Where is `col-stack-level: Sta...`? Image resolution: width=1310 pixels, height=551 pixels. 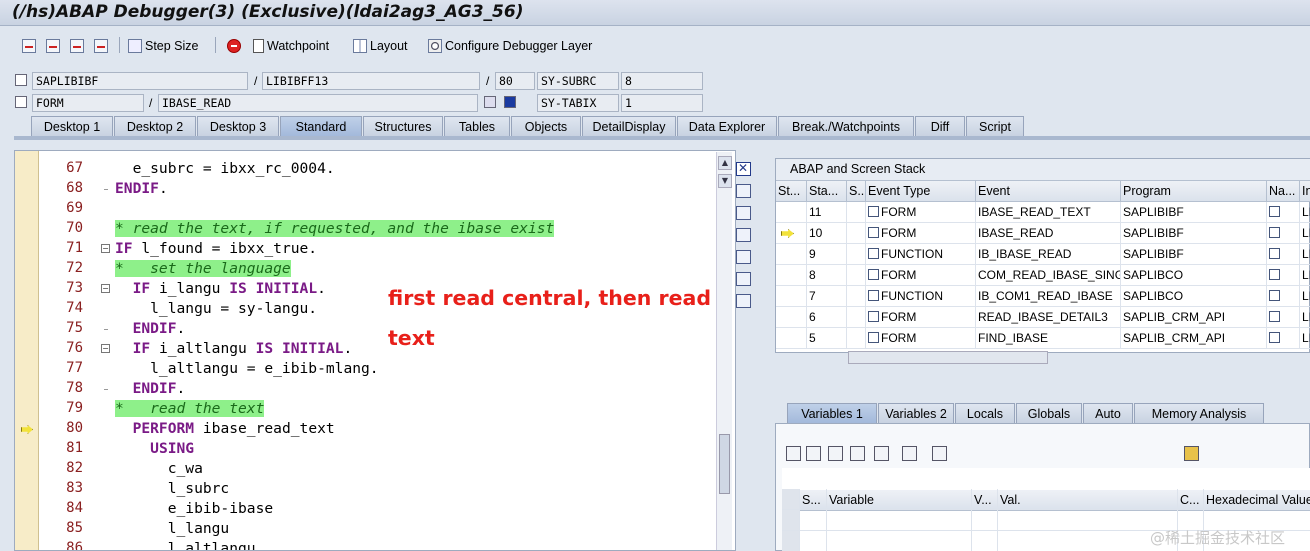
col-stack-level: Sta... is located at coordinates (827, 191).